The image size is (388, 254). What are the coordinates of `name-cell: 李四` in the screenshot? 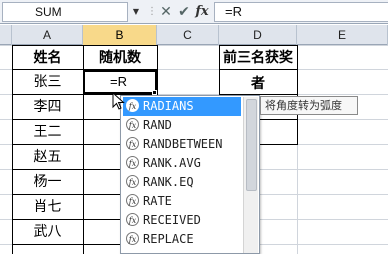 It's located at (47, 107).